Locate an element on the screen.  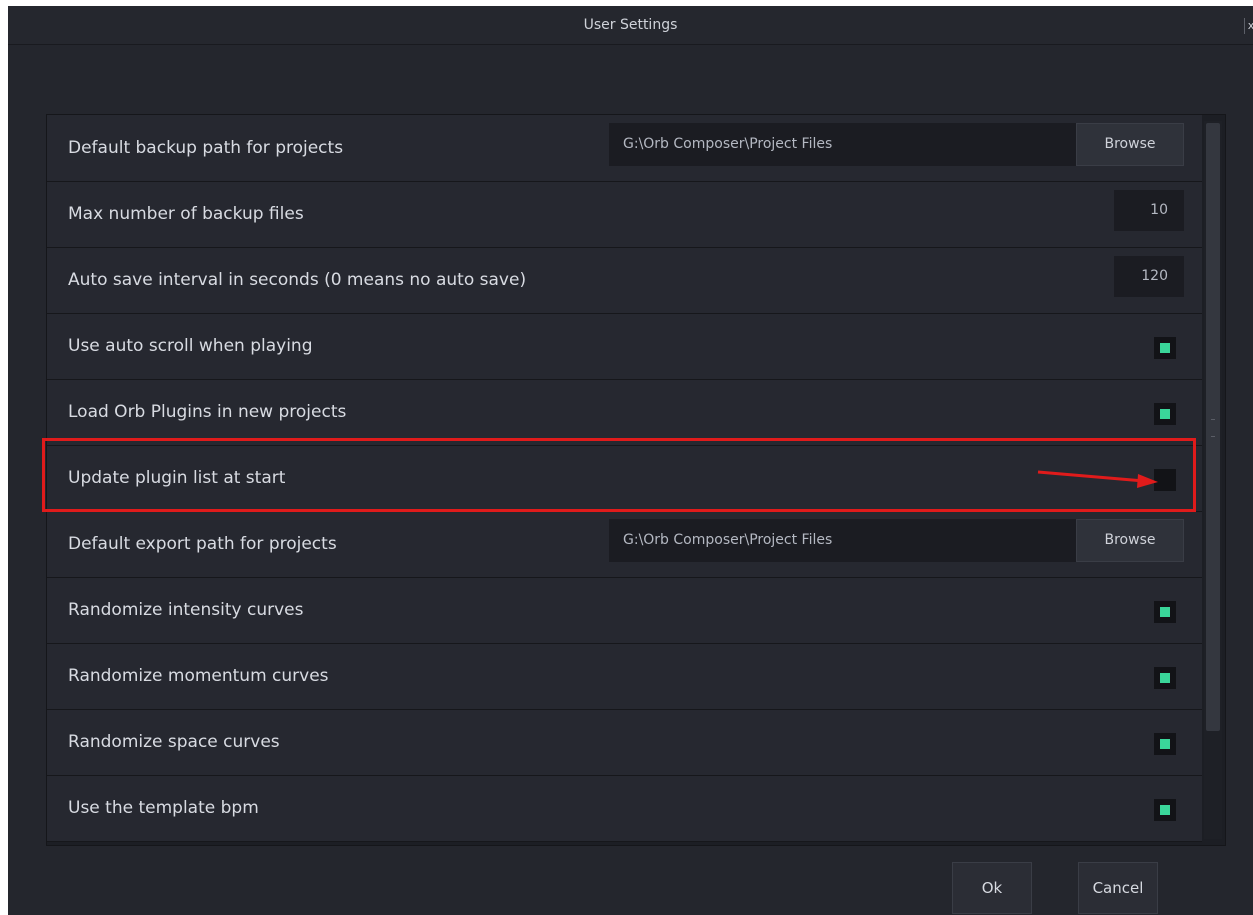
setting-label: Use auto scroll when playing is located at coordinates (190, 346).